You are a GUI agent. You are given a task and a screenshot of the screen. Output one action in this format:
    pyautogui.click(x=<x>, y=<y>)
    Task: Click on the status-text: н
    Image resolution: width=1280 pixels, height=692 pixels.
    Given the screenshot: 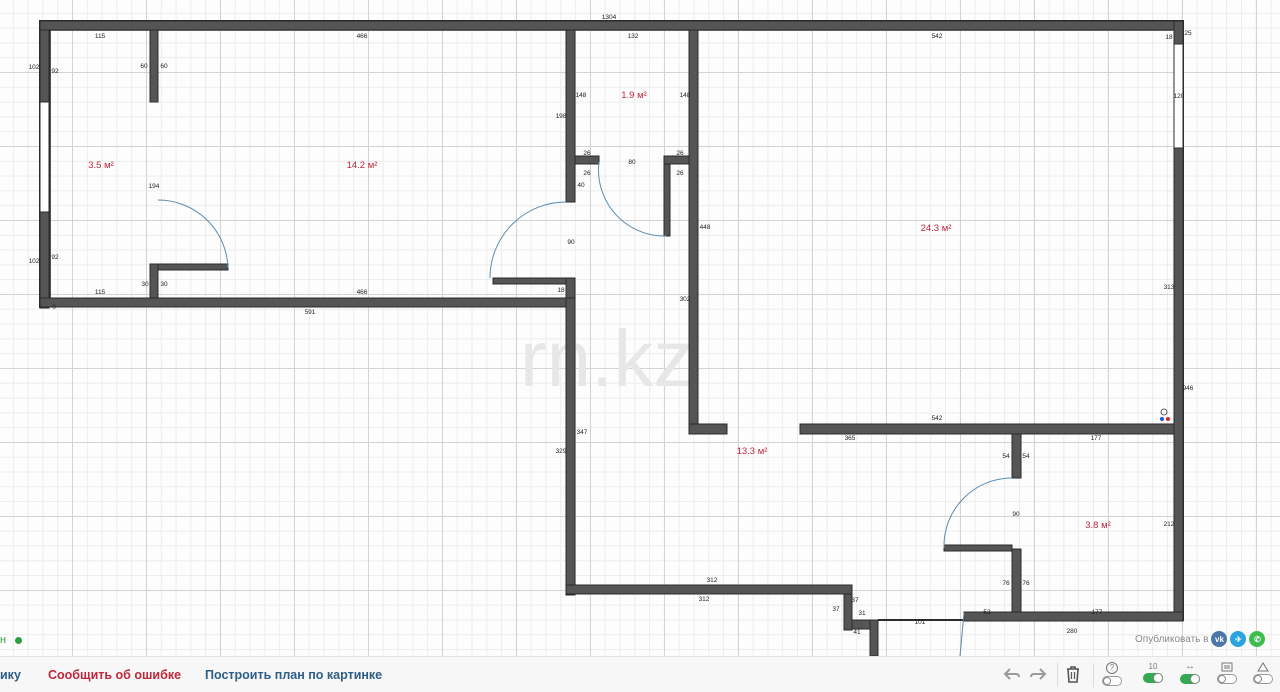 What is the action you would take?
    pyautogui.click(x=3, y=640)
    